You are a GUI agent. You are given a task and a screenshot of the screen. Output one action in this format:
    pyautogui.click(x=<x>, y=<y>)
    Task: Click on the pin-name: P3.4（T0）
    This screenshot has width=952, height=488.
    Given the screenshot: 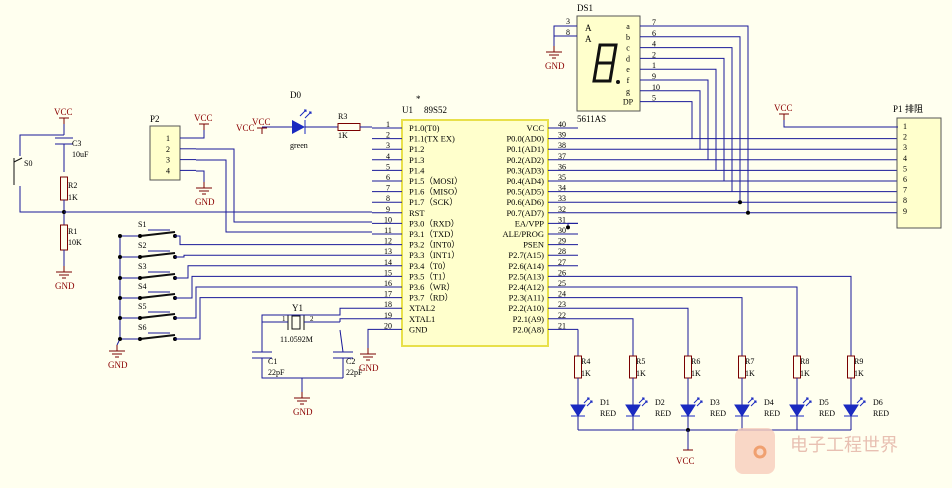 What is the action you would take?
    pyautogui.click(x=430, y=266)
    